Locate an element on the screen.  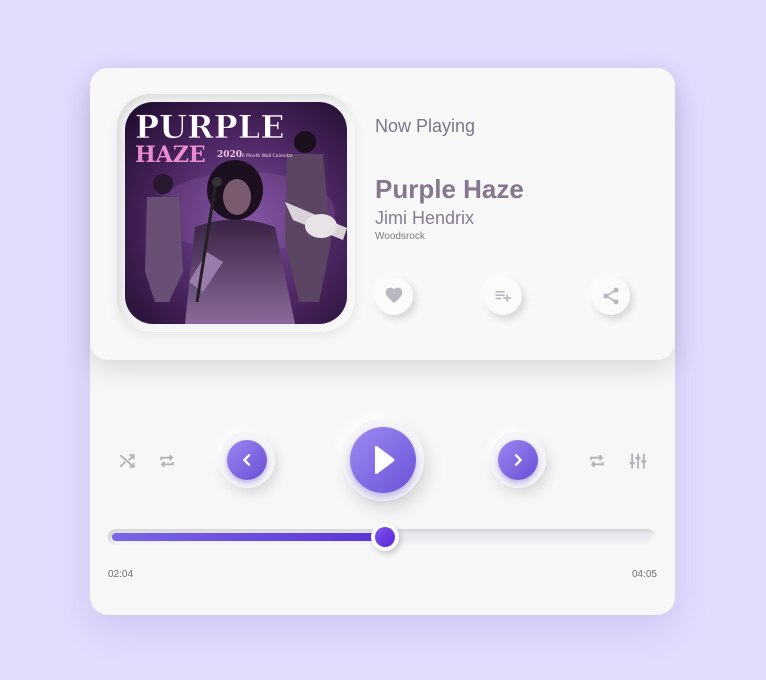
play-icon is located at coordinates (385, 460).